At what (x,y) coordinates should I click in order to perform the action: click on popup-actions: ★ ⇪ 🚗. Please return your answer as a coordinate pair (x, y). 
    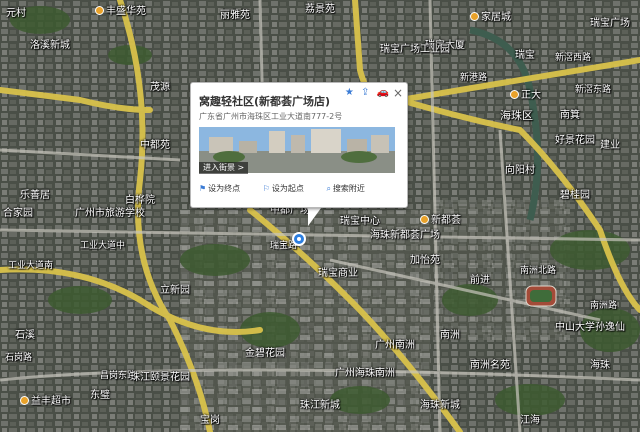
    Looking at the image, I should click on (365, 92).